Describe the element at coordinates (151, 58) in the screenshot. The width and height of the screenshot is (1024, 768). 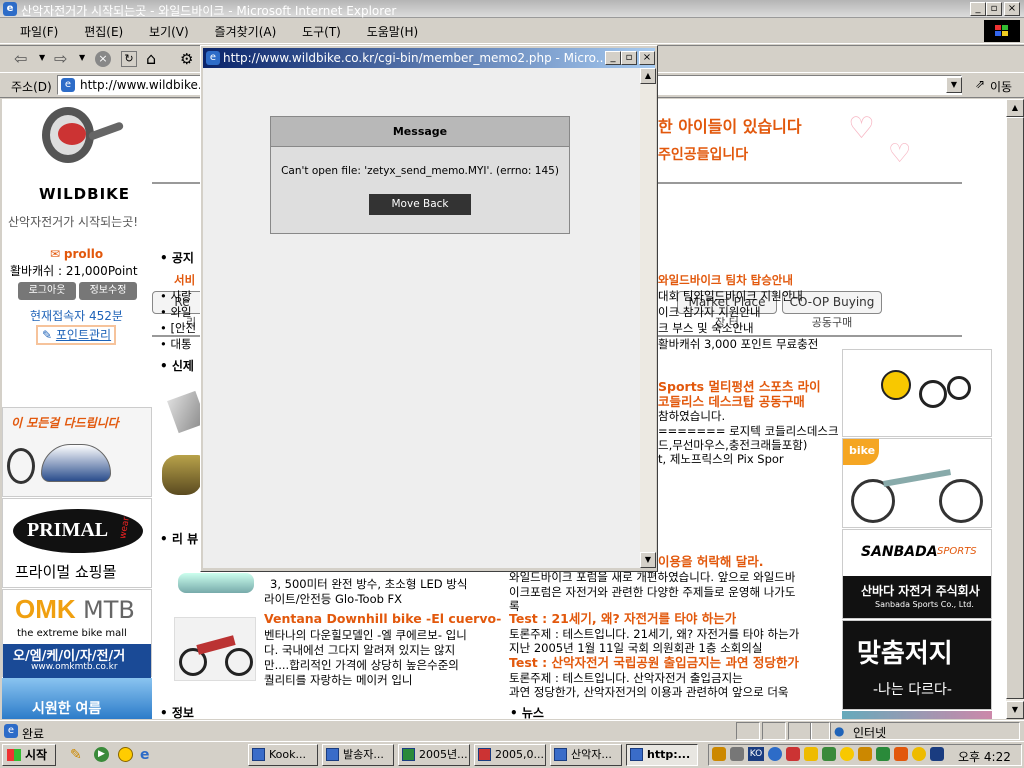
I see `home-icon: ⌂` at that location.